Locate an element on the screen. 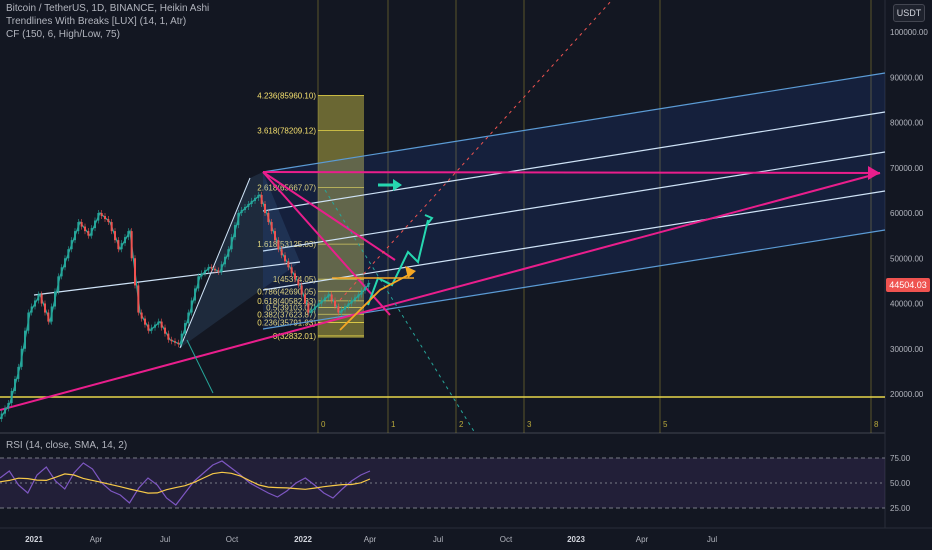  rsi-tick-label: 50.00 is located at coordinates (900, 483).